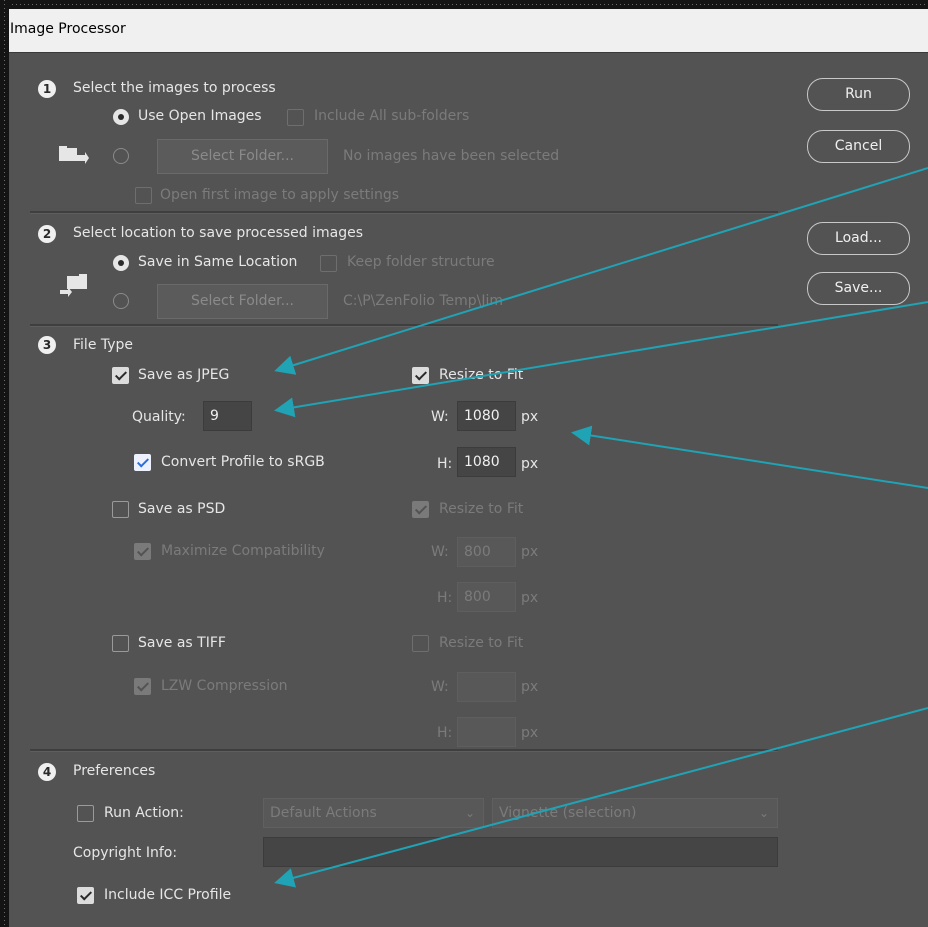 Image resolution: width=928 pixels, height=927 pixels. I want to click on arrow-to-quality, so click(601, 359).